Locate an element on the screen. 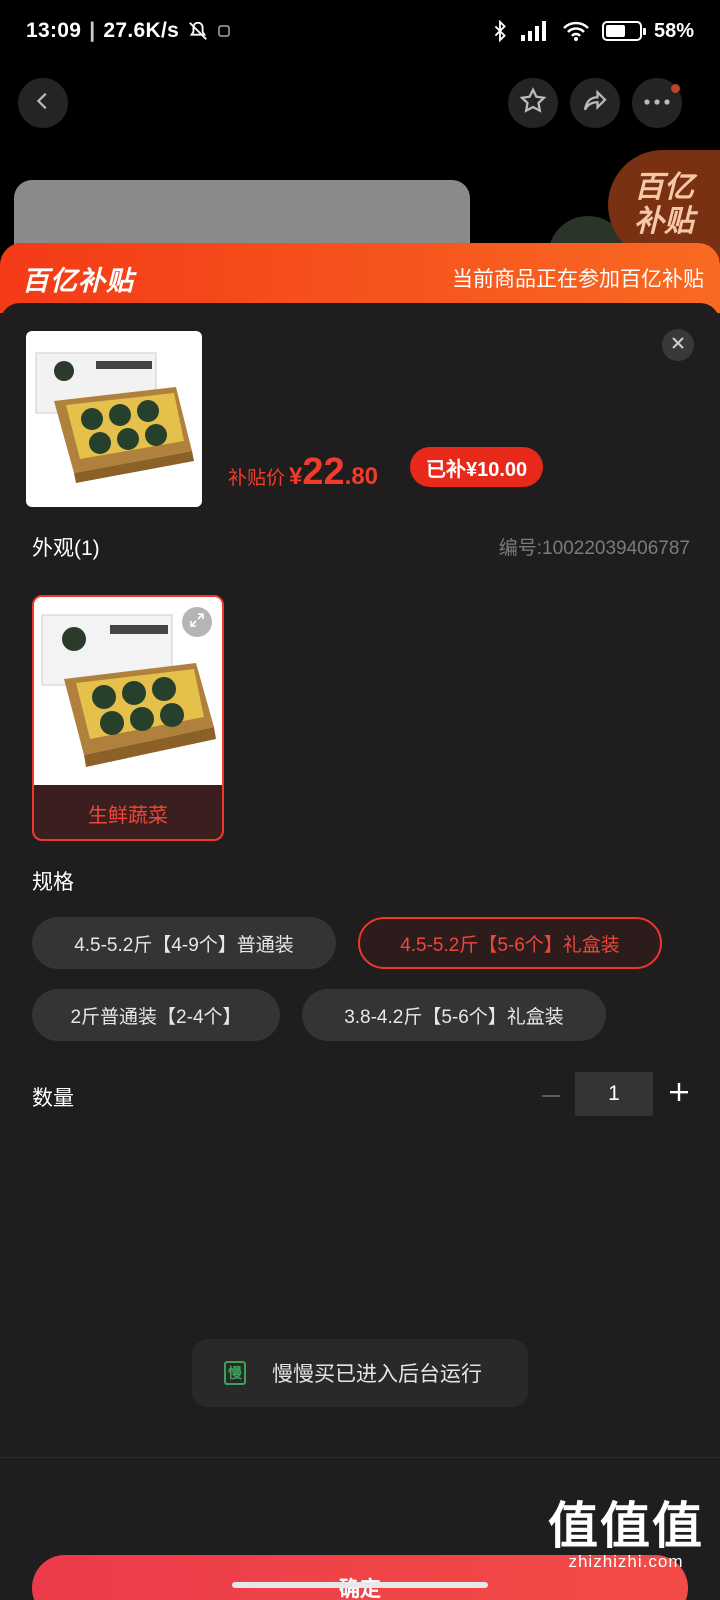 This screenshot has width=720, height=1600. quantity-input: 1 is located at coordinates (614, 1094).